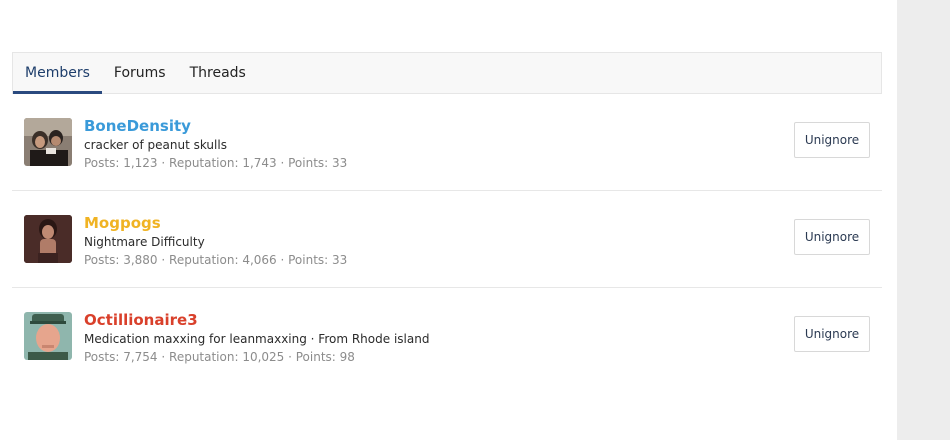 This screenshot has width=950, height=440. I want to click on member-username: Mogpogs, so click(428, 223).